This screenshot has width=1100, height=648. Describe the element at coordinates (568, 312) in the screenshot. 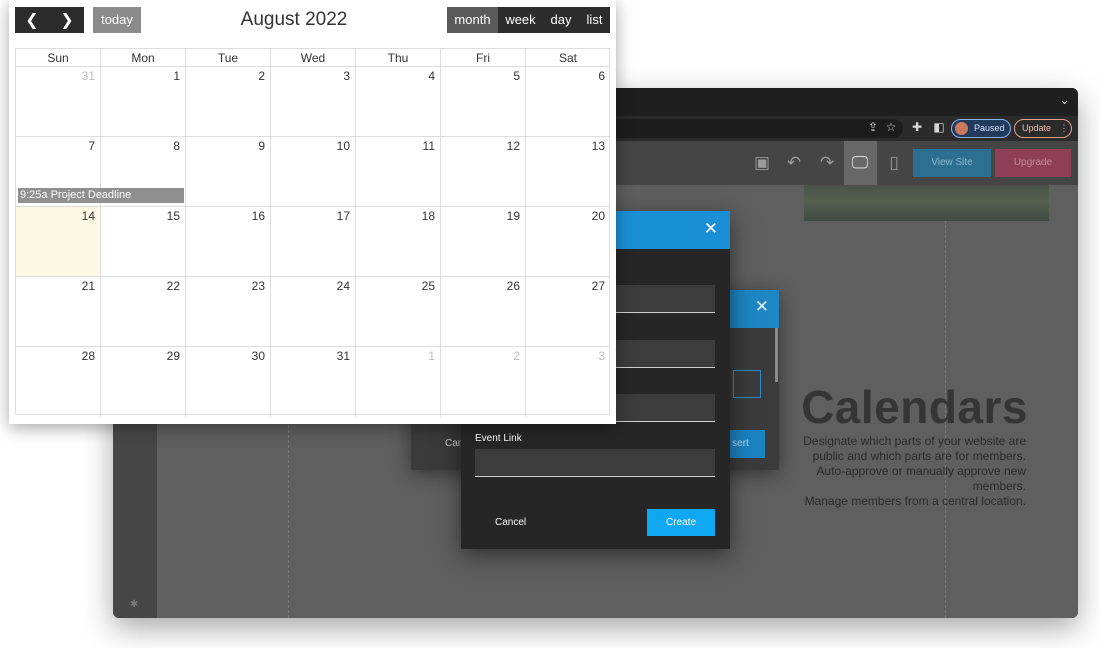

I see `day-cell: 27` at that location.